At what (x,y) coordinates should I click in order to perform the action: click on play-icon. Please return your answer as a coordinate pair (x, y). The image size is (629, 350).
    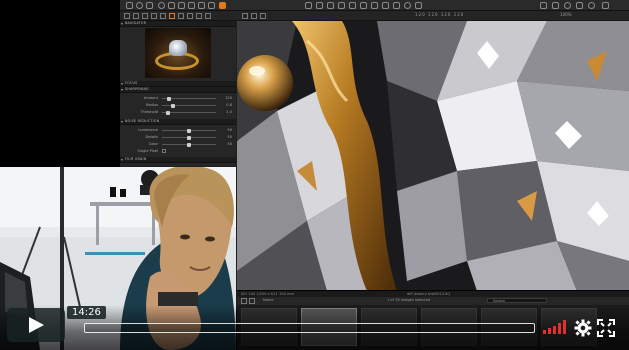
    Looking at the image, I should click on (36, 325).